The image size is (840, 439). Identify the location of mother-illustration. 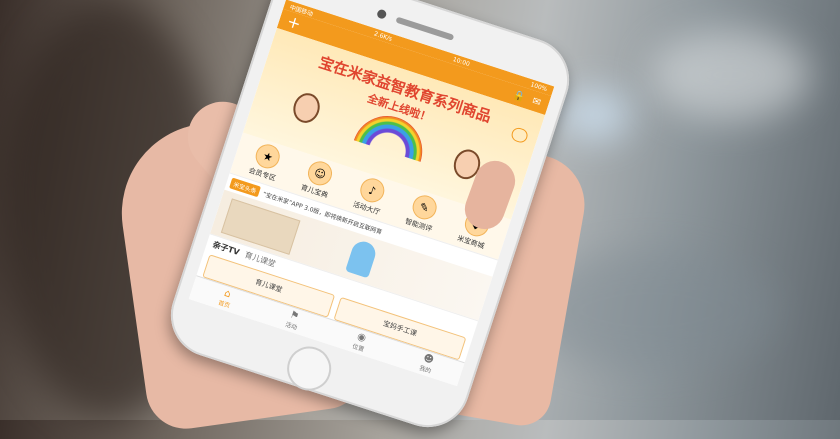
(362, 258).